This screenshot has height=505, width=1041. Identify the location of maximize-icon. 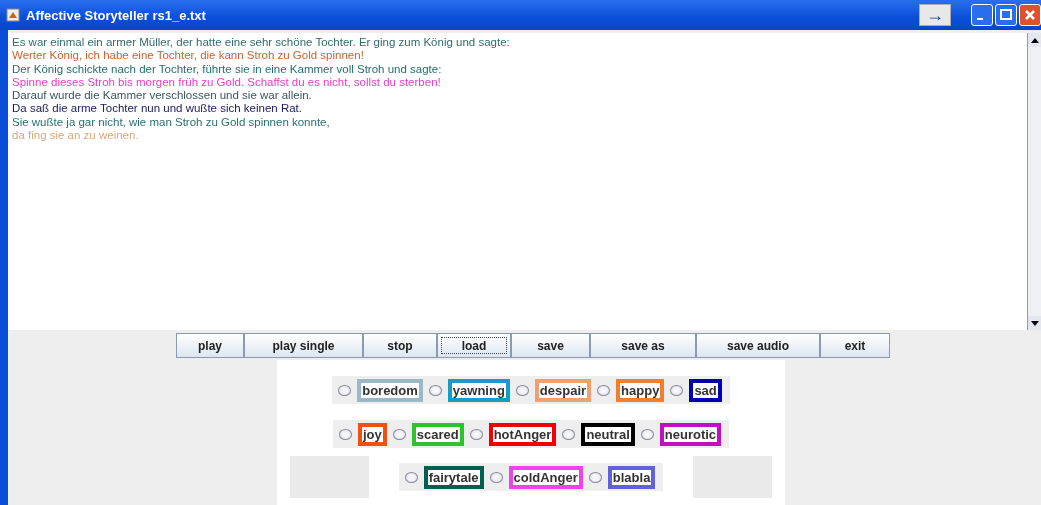
(1006, 15).